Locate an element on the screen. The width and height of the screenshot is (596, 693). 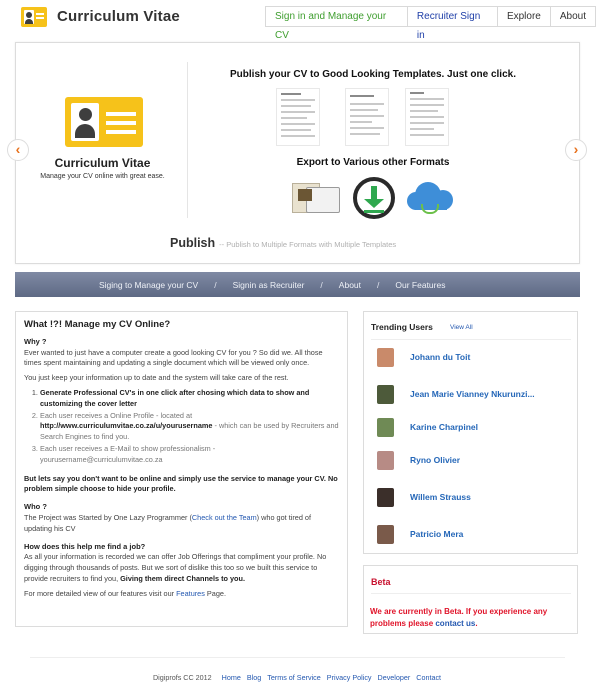
about-title: What !?! Manage my CV Online? is located at coordinates (97, 324).